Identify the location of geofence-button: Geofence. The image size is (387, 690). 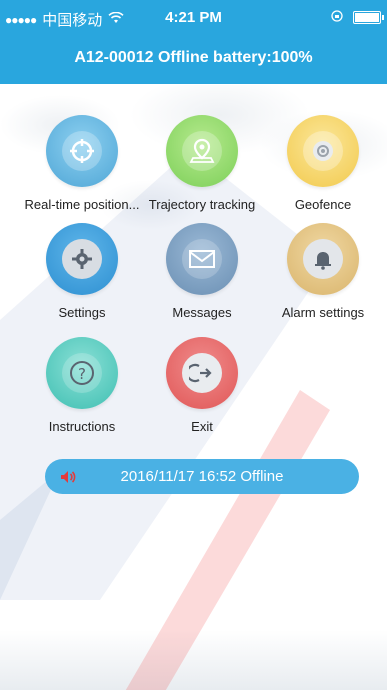
(322, 163).